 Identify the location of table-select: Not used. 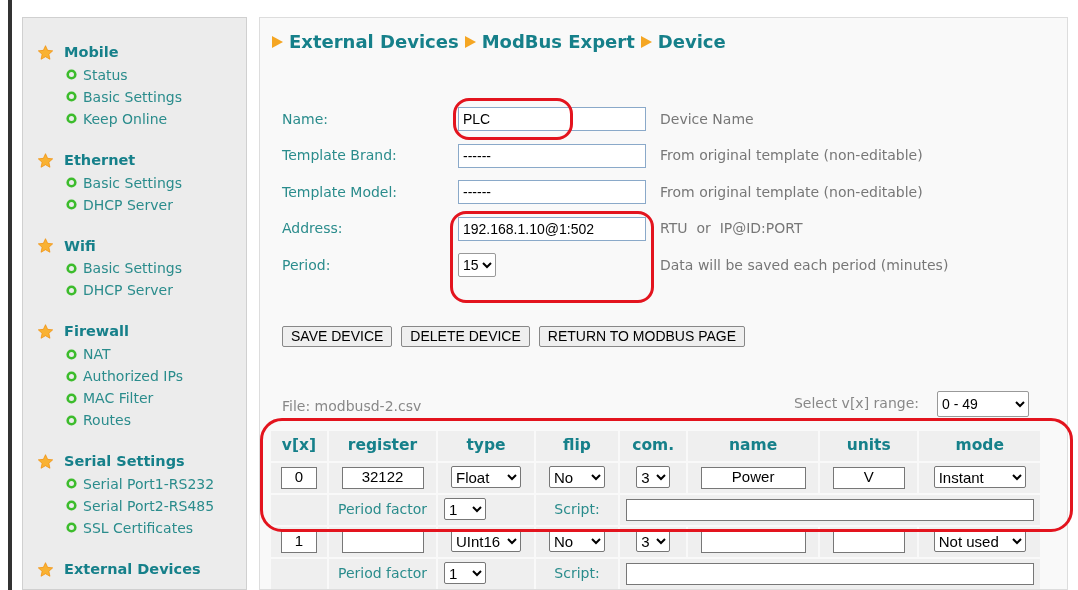
(979, 541).